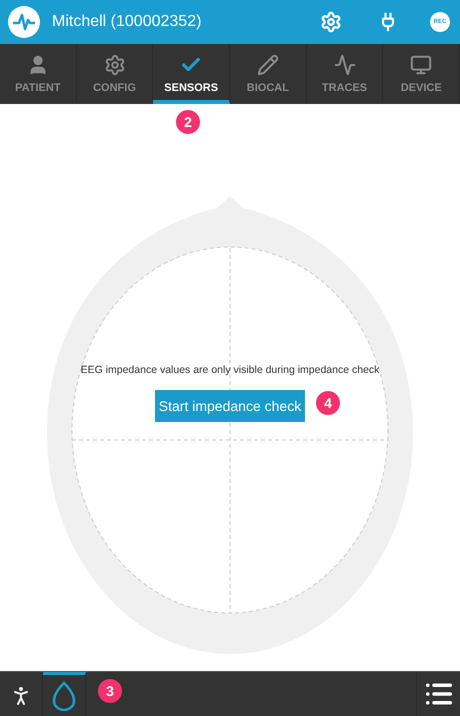 This screenshot has width=460, height=716. I want to click on impedance-message: EEG impedance values are only visible during impedance check, so click(230, 370).